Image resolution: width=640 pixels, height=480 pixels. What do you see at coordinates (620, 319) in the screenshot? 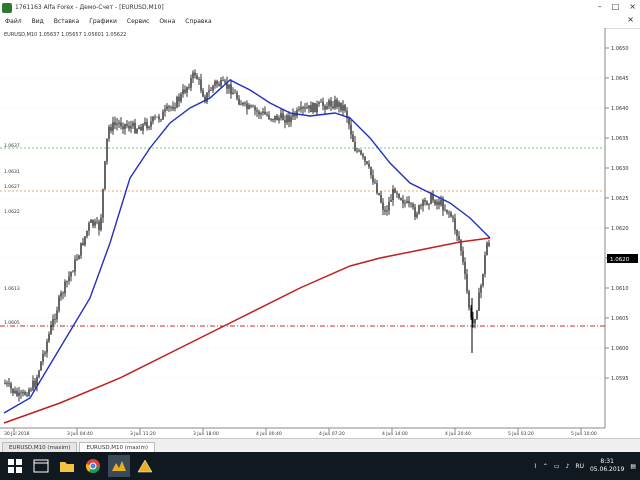
I see `price-tick-label: 1.0605` at bounding box center [620, 319].